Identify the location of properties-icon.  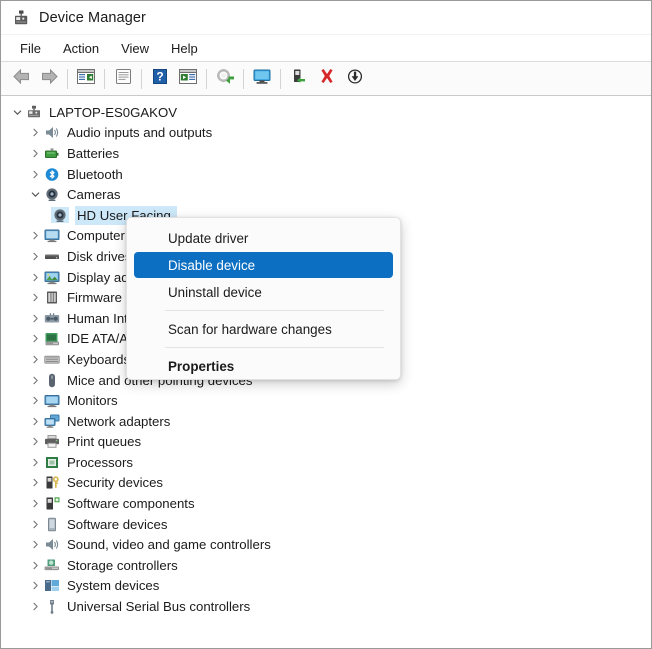
(123, 79).